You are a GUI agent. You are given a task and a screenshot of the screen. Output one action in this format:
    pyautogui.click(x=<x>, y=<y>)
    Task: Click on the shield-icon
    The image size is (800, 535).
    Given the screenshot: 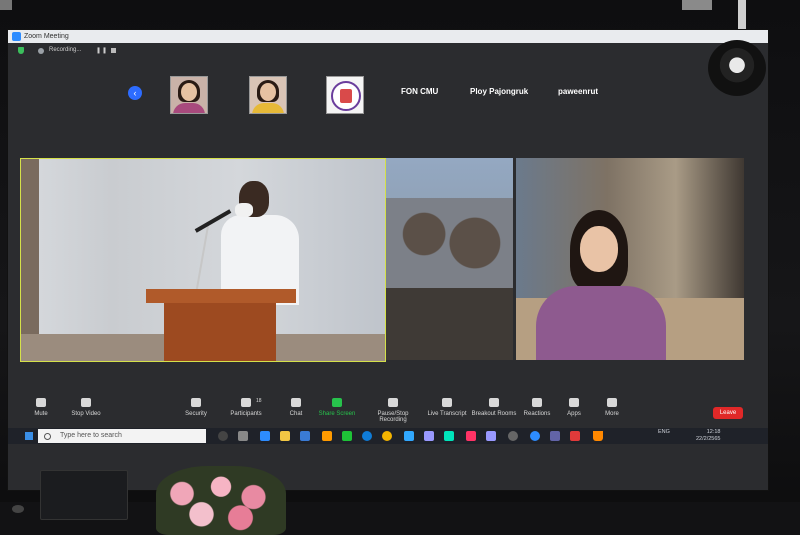 What is the action you would take?
    pyautogui.click(x=196, y=402)
    